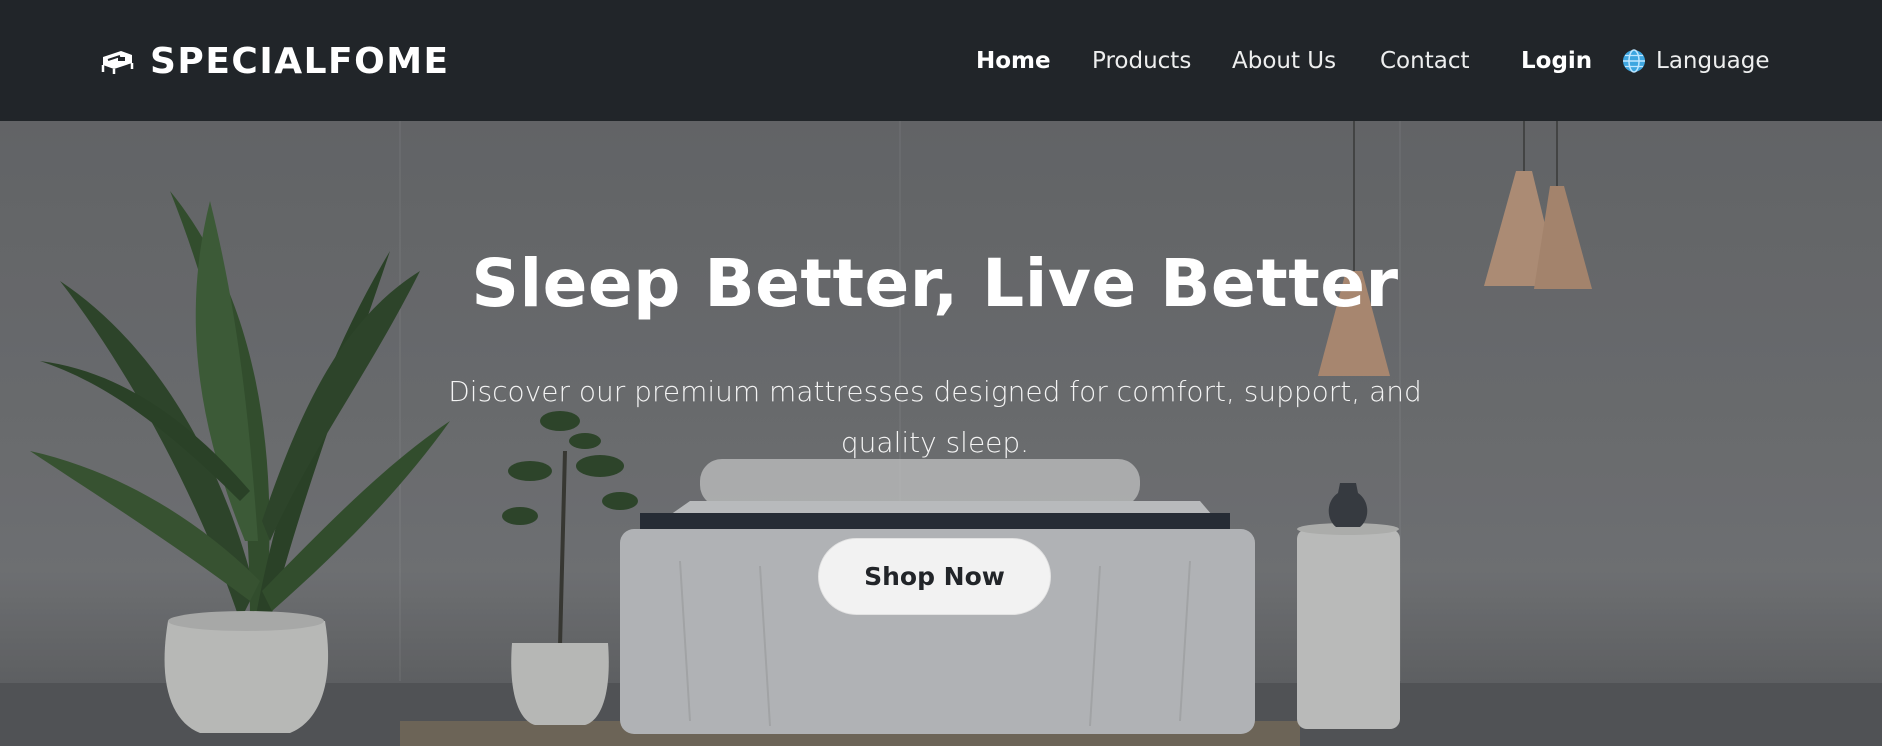 The width and height of the screenshot is (1882, 750). Describe the element at coordinates (1424, 61) in the screenshot. I see `nav-contact-link: Contact` at that location.